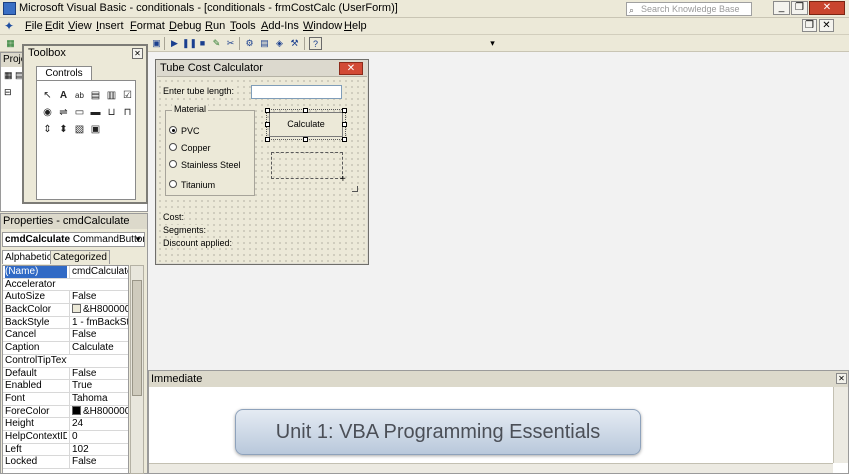 Image resolution: width=849 pixels, height=474 pixels. Describe the element at coordinates (65, 348) in the screenshot. I see `property-row: Caption Calculate` at that location.